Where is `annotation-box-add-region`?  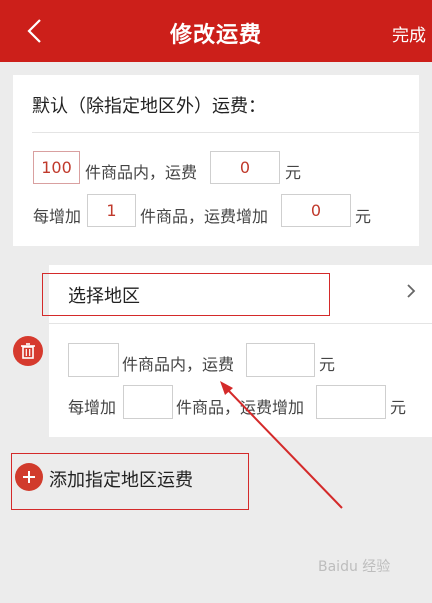 annotation-box-add-region is located at coordinates (130, 481).